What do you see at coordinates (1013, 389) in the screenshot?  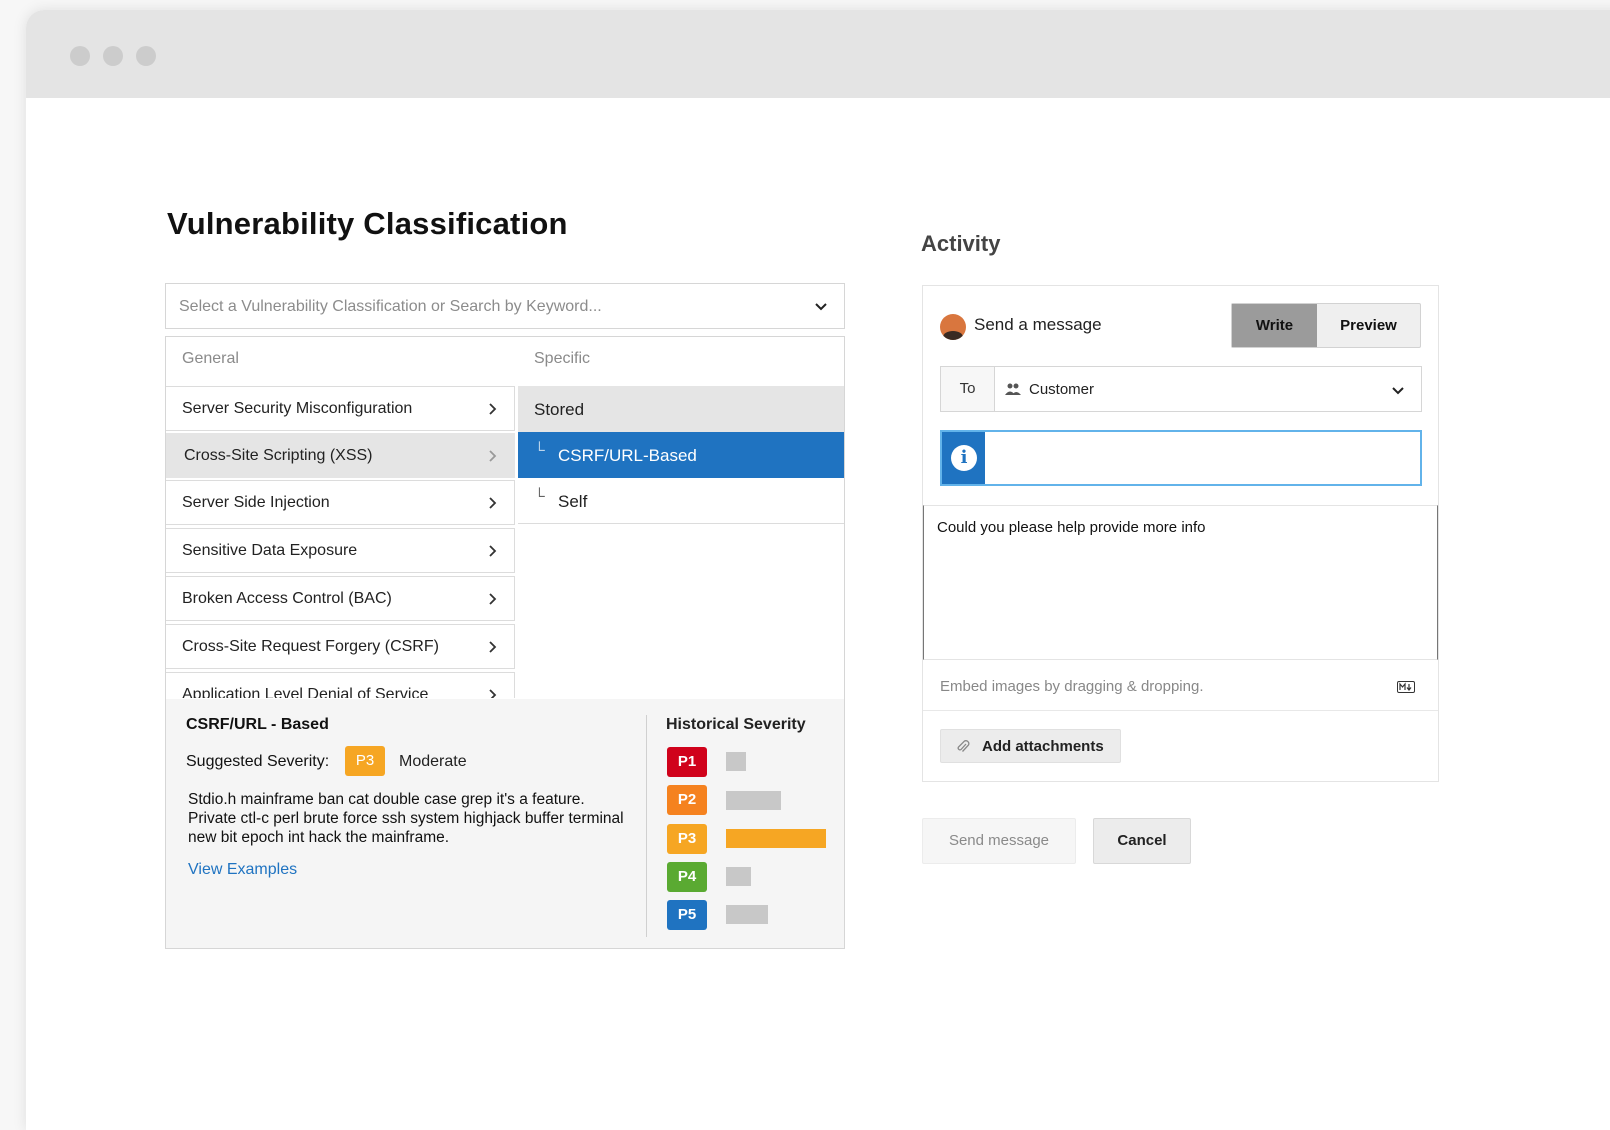 I see `people-icon` at bounding box center [1013, 389].